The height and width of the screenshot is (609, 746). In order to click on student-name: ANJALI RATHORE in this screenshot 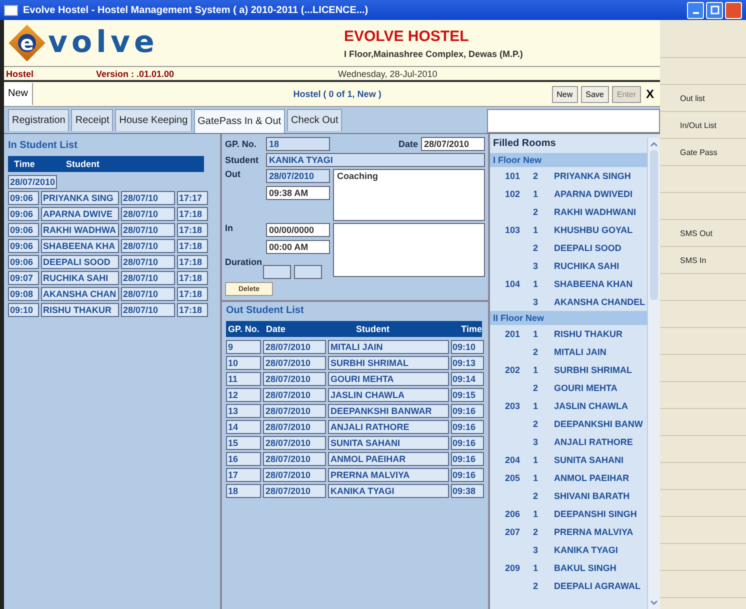, I will do `click(593, 442)`.